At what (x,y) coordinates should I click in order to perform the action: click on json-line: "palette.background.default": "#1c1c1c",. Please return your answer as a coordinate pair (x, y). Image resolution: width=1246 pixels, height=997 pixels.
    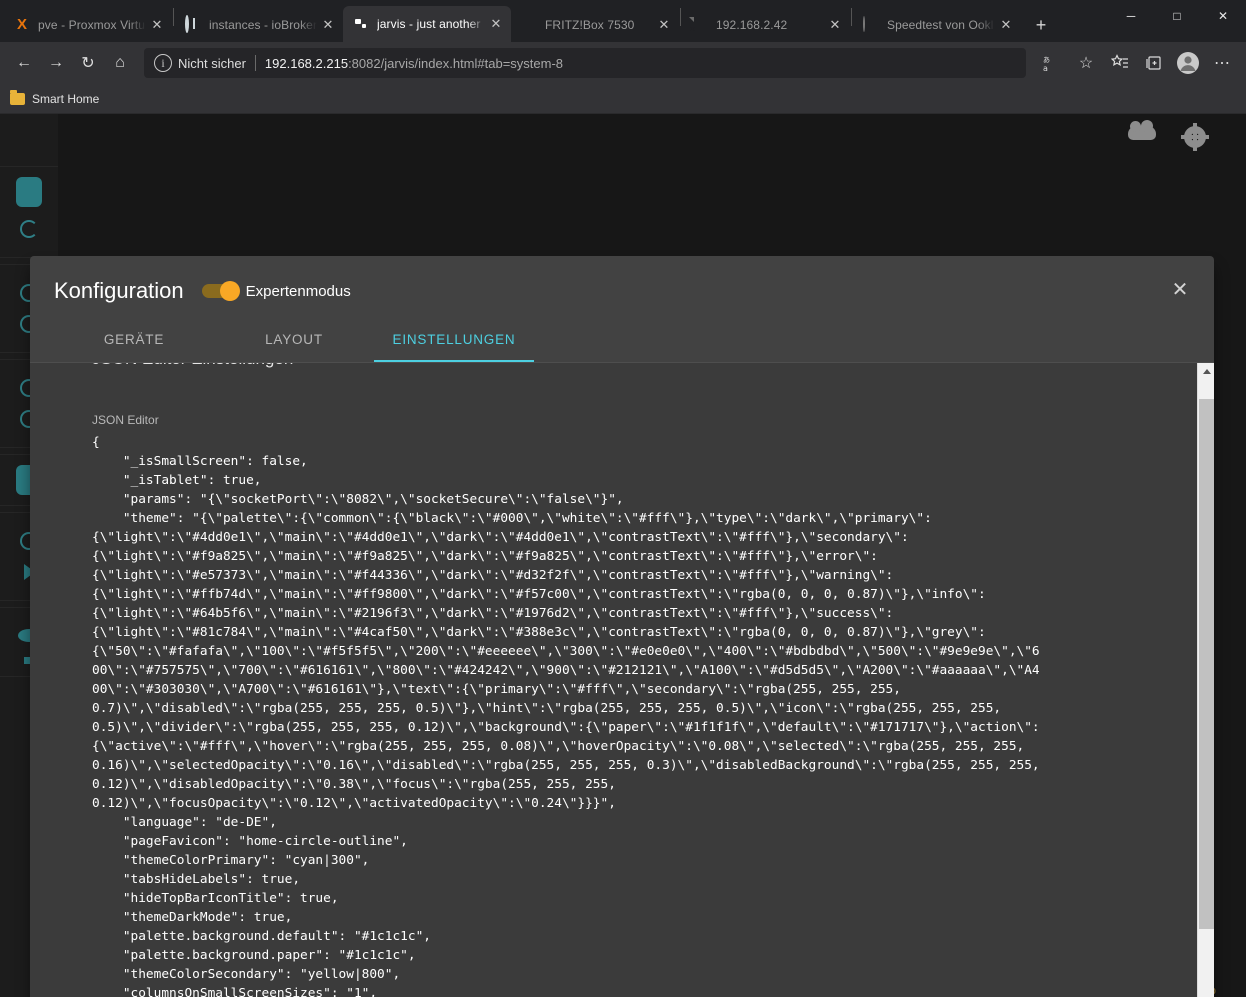
    Looking at the image, I should click on (261, 936).